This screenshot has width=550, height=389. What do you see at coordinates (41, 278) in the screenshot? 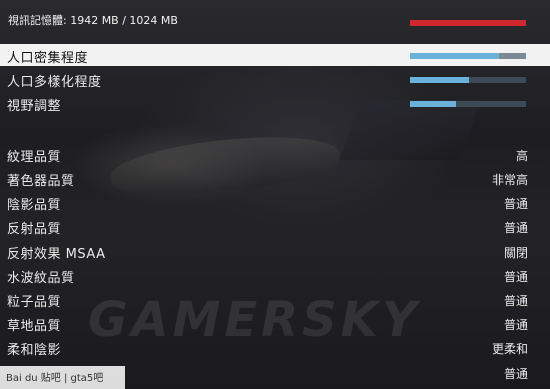
I see `setting-label: 水波紋品質` at bounding box center [41, 278].